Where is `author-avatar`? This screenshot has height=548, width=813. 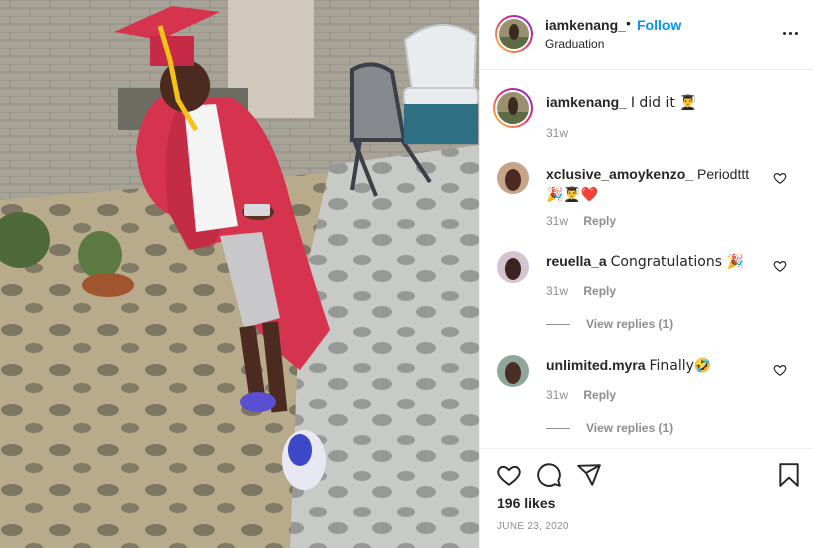
author-avatar is located at coordinates (514, 34).